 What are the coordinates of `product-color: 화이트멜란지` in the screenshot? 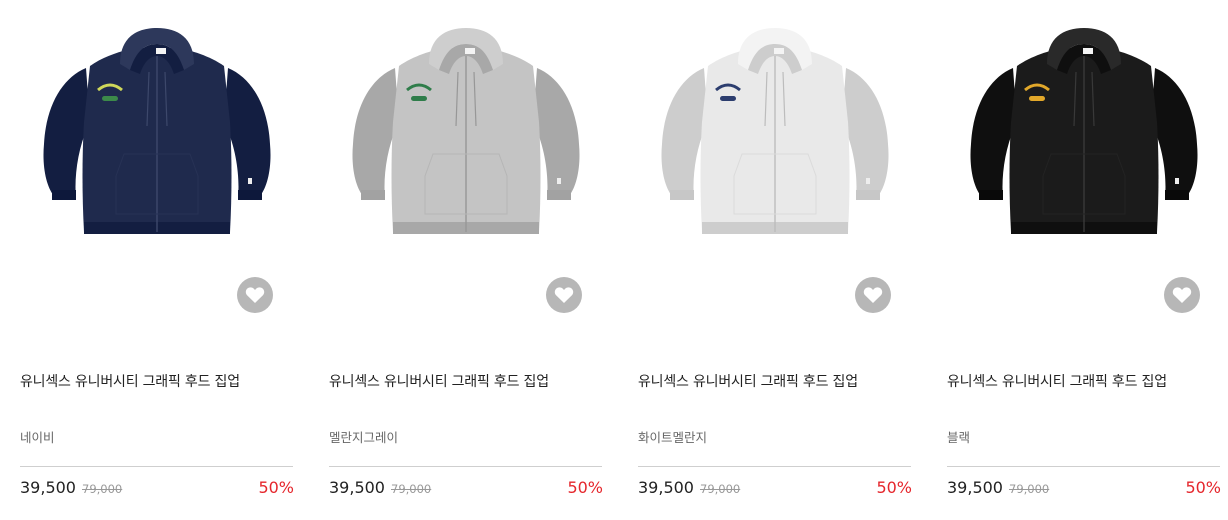 It's located at (673, 437).